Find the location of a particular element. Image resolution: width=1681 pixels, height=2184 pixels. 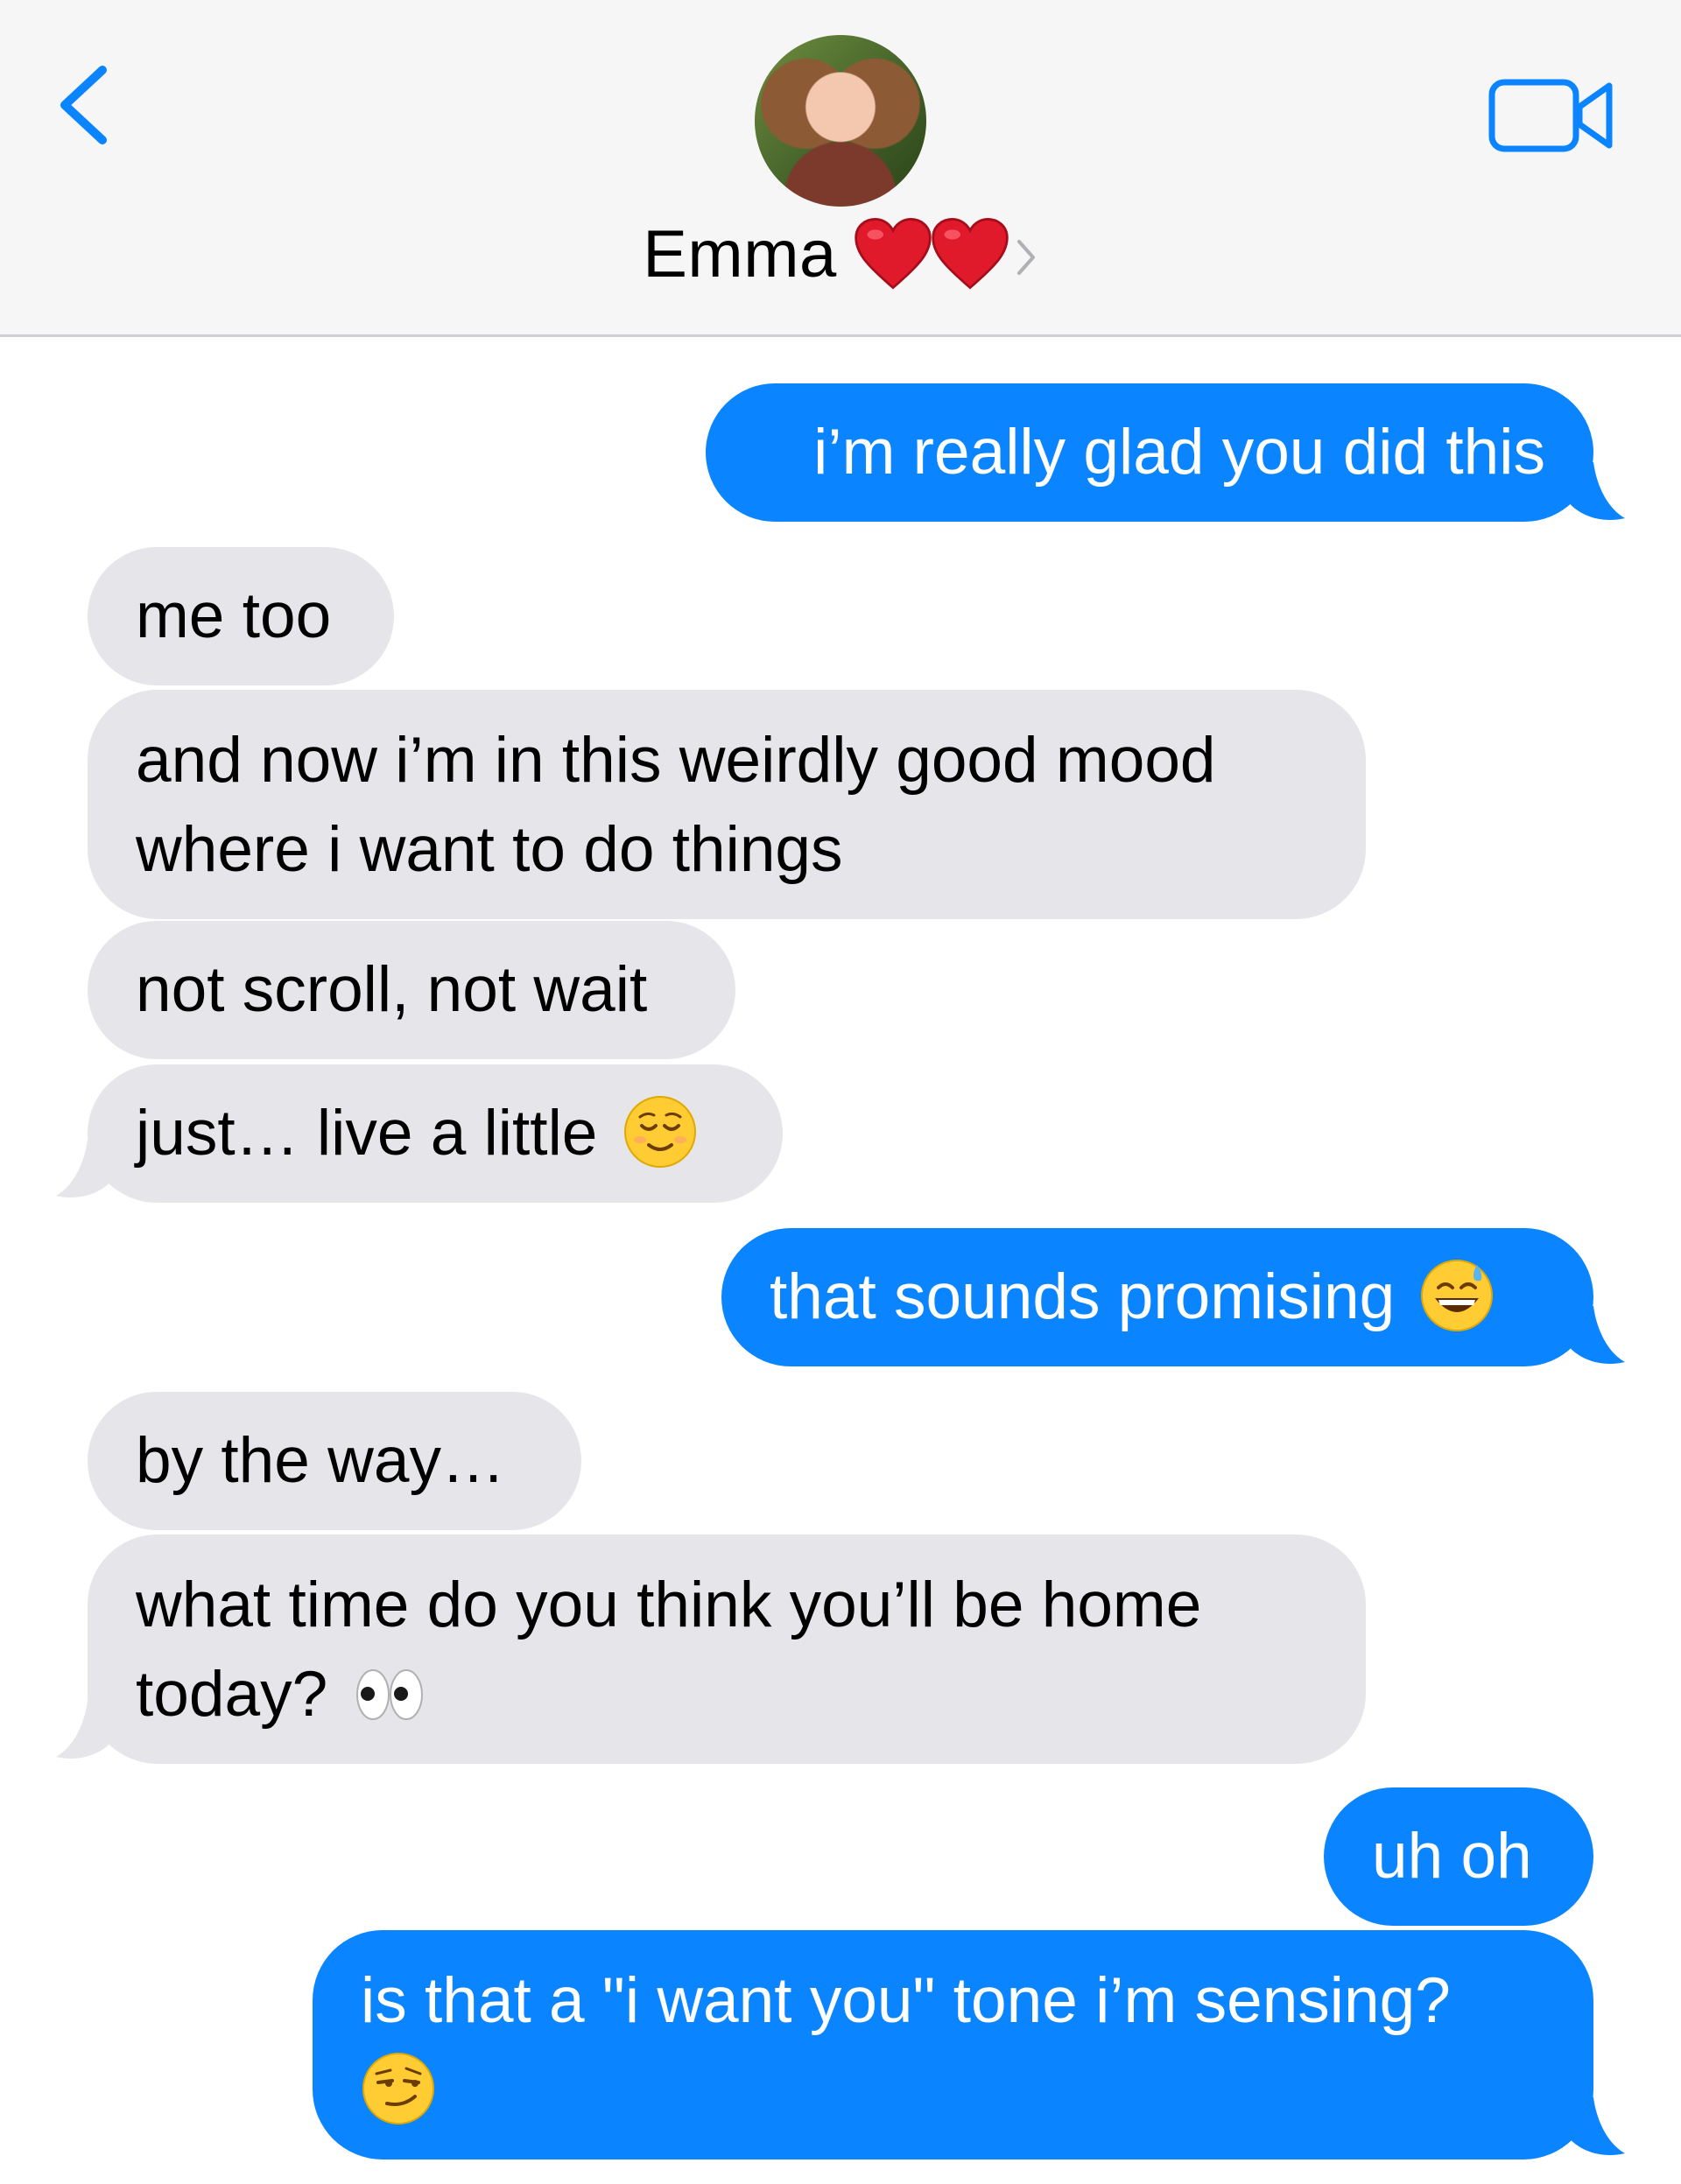

smirking-face-emoji is located at coordinates (398, 2088).